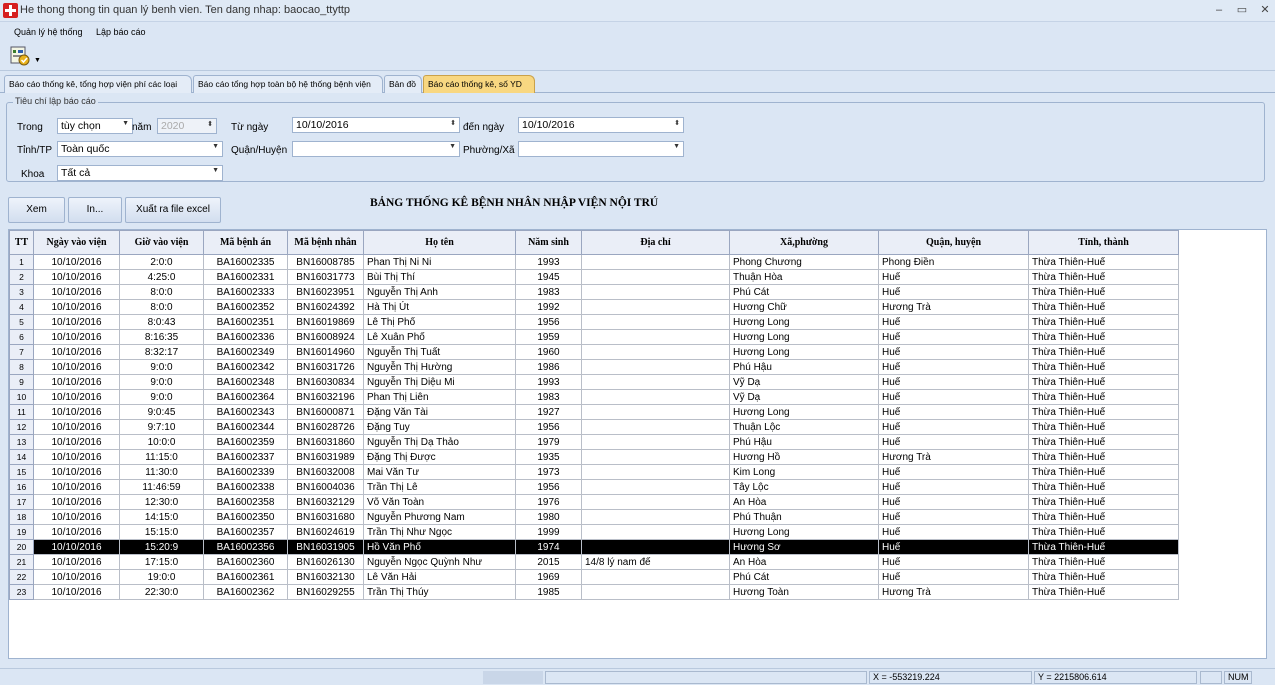 The width and height of the screenshot is (1275, 685). What do you see at coordinates (48, 32) in the screenshot?
I see `menu-quan-ly-he-thong: Quản lý hệ thống` at bounding box center [48, 32].